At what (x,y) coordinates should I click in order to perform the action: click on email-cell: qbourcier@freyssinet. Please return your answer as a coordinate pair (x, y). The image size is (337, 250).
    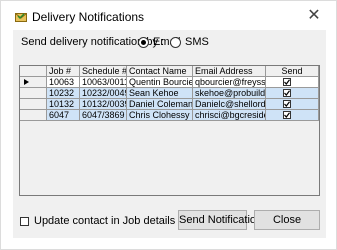
    Looking at the image, I should click on (229, 82).